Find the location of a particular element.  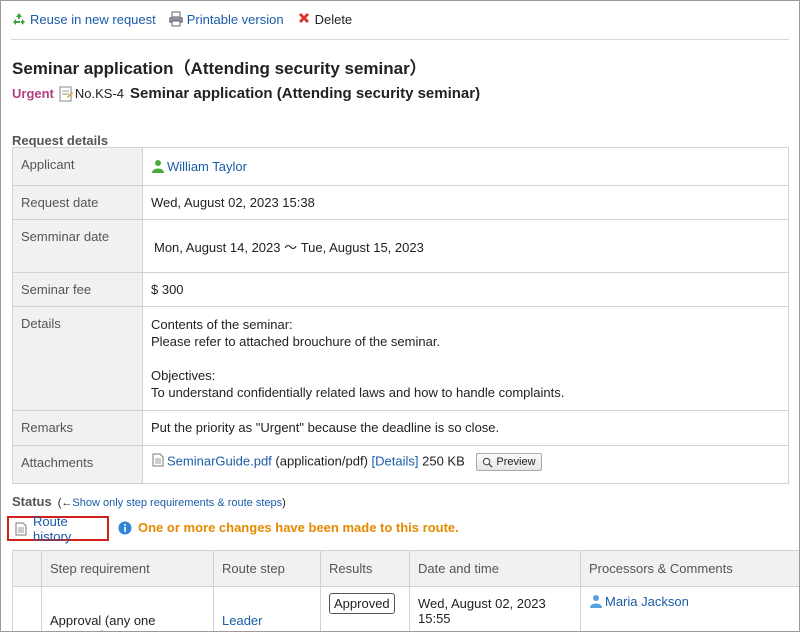

print-label: Printable version is located at coordinates (235, 19).